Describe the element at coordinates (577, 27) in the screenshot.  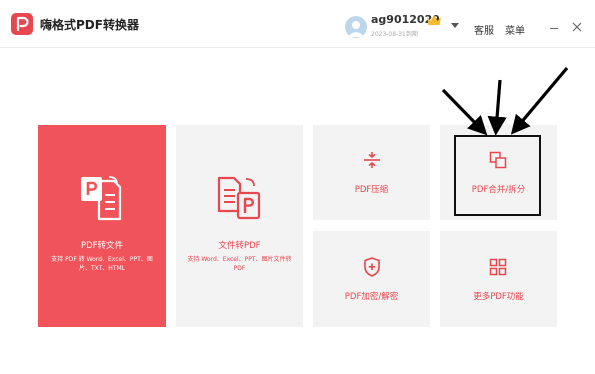
I see `close-icon` at that location.